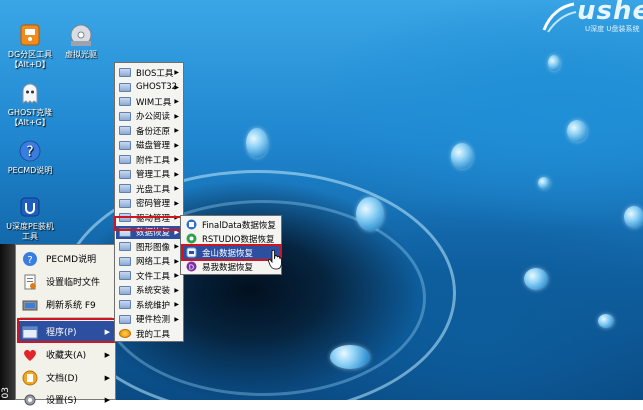  I want to click on start-menu-sidebar: 03, so click(7, 322).